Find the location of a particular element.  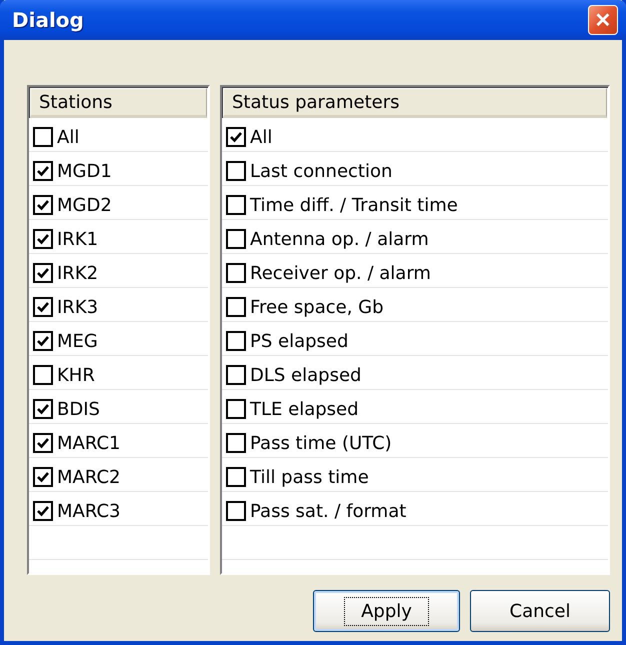

list-item-label: Antenna op. / alarm is located at coordinates (339, 239).